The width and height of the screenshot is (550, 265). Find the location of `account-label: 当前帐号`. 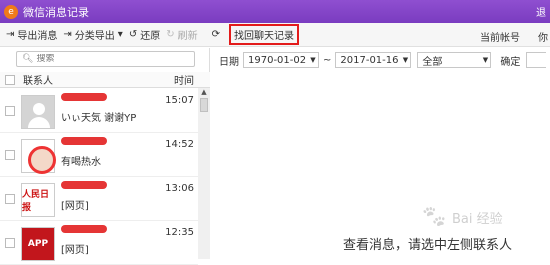

account-label: 当前帐号 is located at coordinates (500, 38).